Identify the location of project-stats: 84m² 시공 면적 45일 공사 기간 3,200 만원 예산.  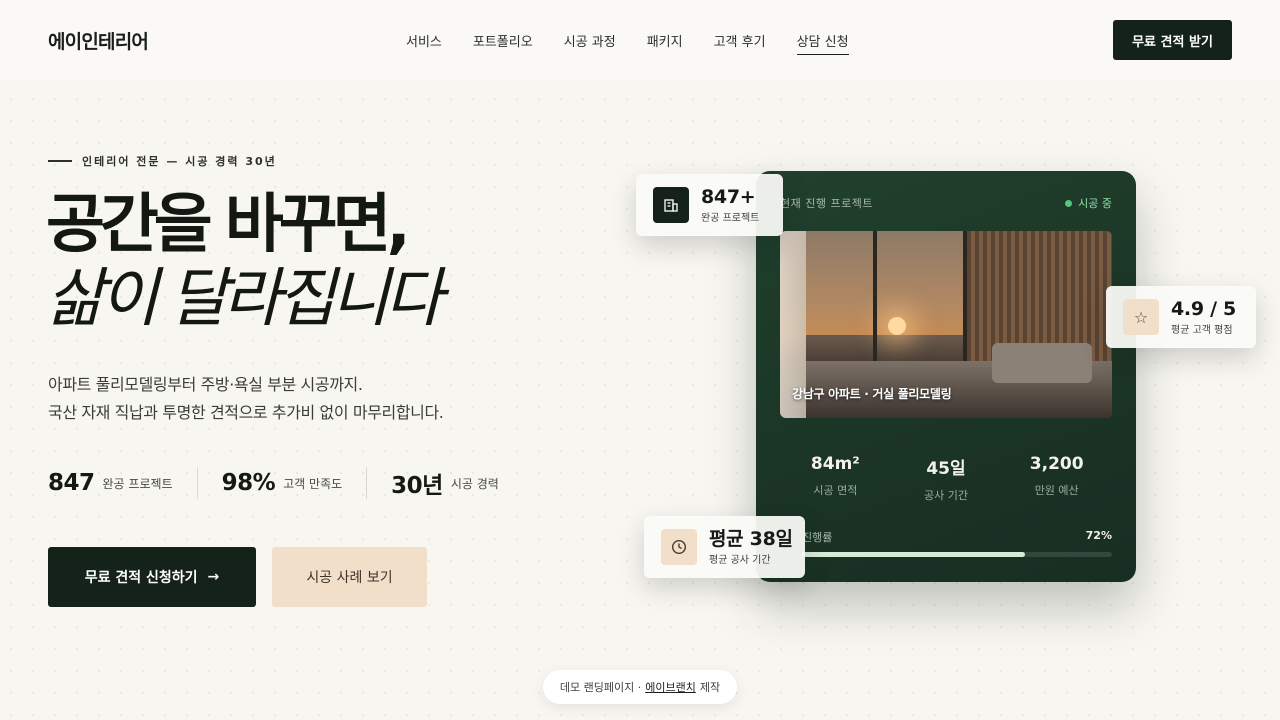
(946, 478).